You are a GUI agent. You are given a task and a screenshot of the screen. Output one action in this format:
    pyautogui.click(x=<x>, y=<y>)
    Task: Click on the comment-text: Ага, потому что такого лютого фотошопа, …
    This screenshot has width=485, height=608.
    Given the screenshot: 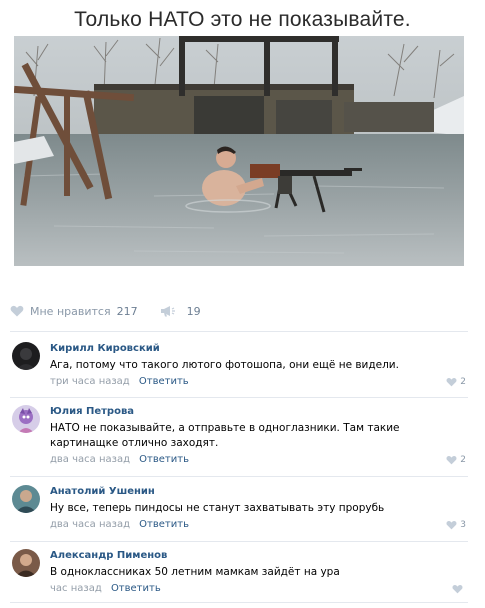 What is the action you would take?
    pyautogui.click(x=224, y=365)
    